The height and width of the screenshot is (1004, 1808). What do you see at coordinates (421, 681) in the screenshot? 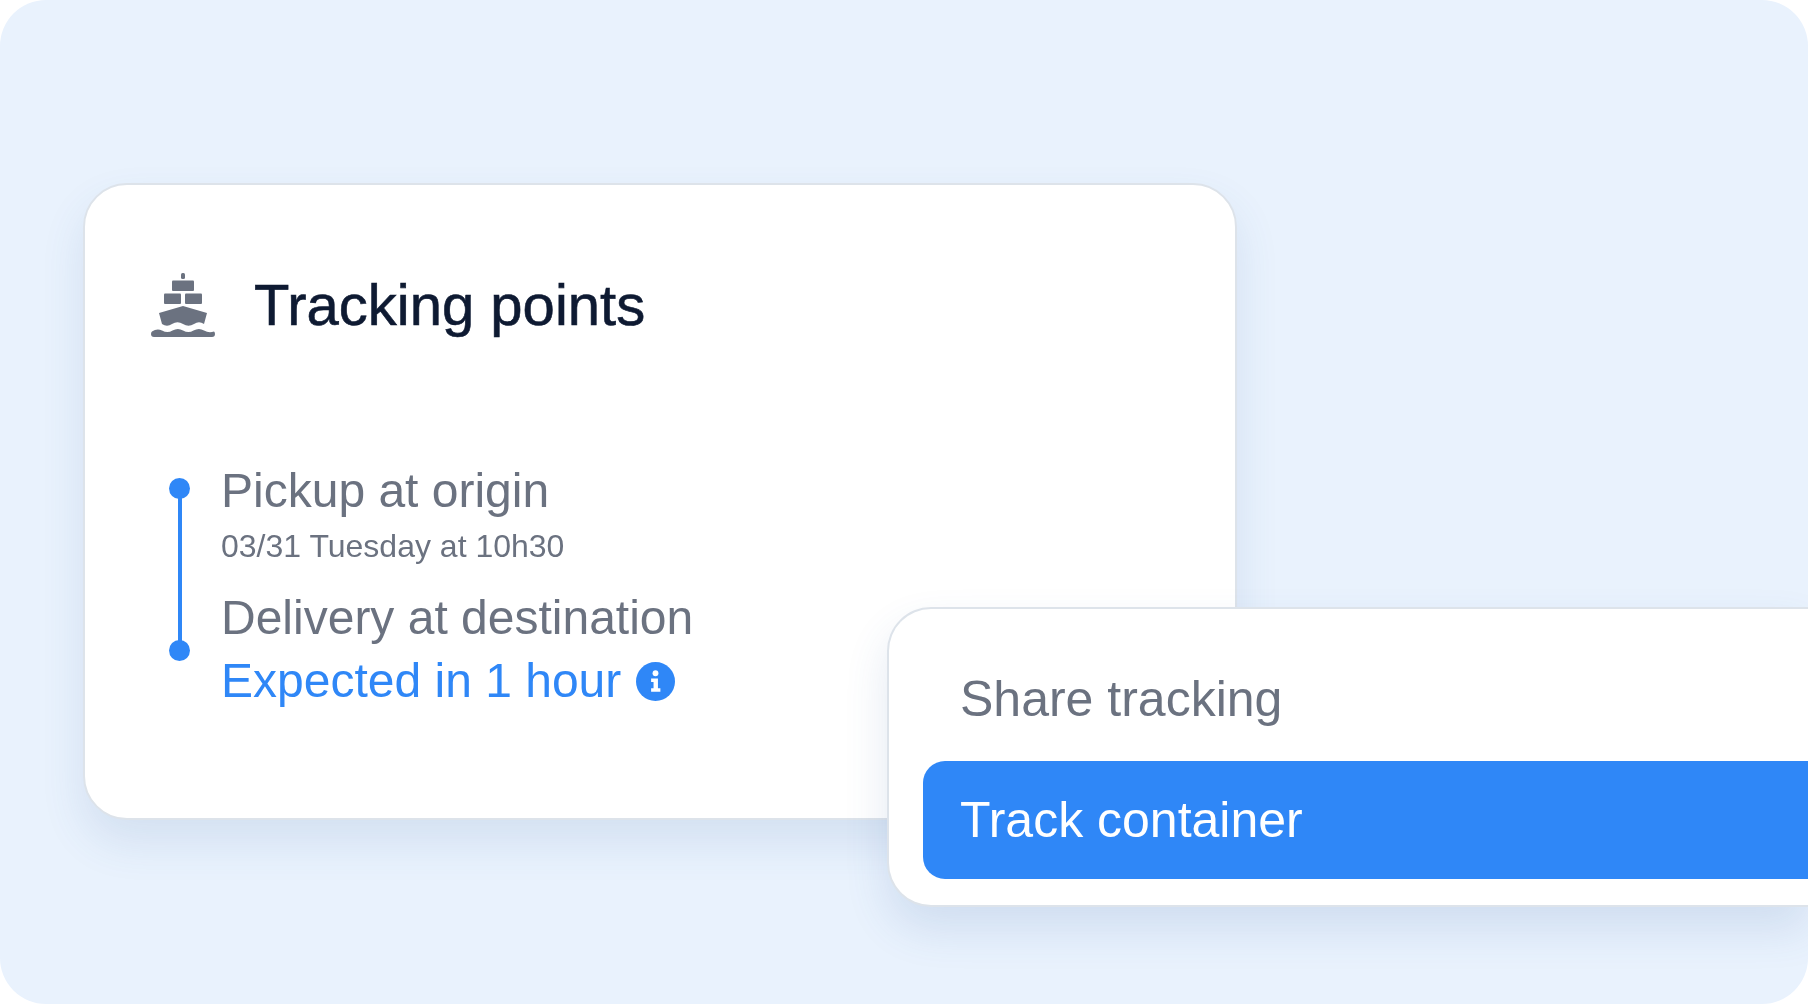
I see `eta-text: Expected in 1 hour` at bounding box center [421, 681].